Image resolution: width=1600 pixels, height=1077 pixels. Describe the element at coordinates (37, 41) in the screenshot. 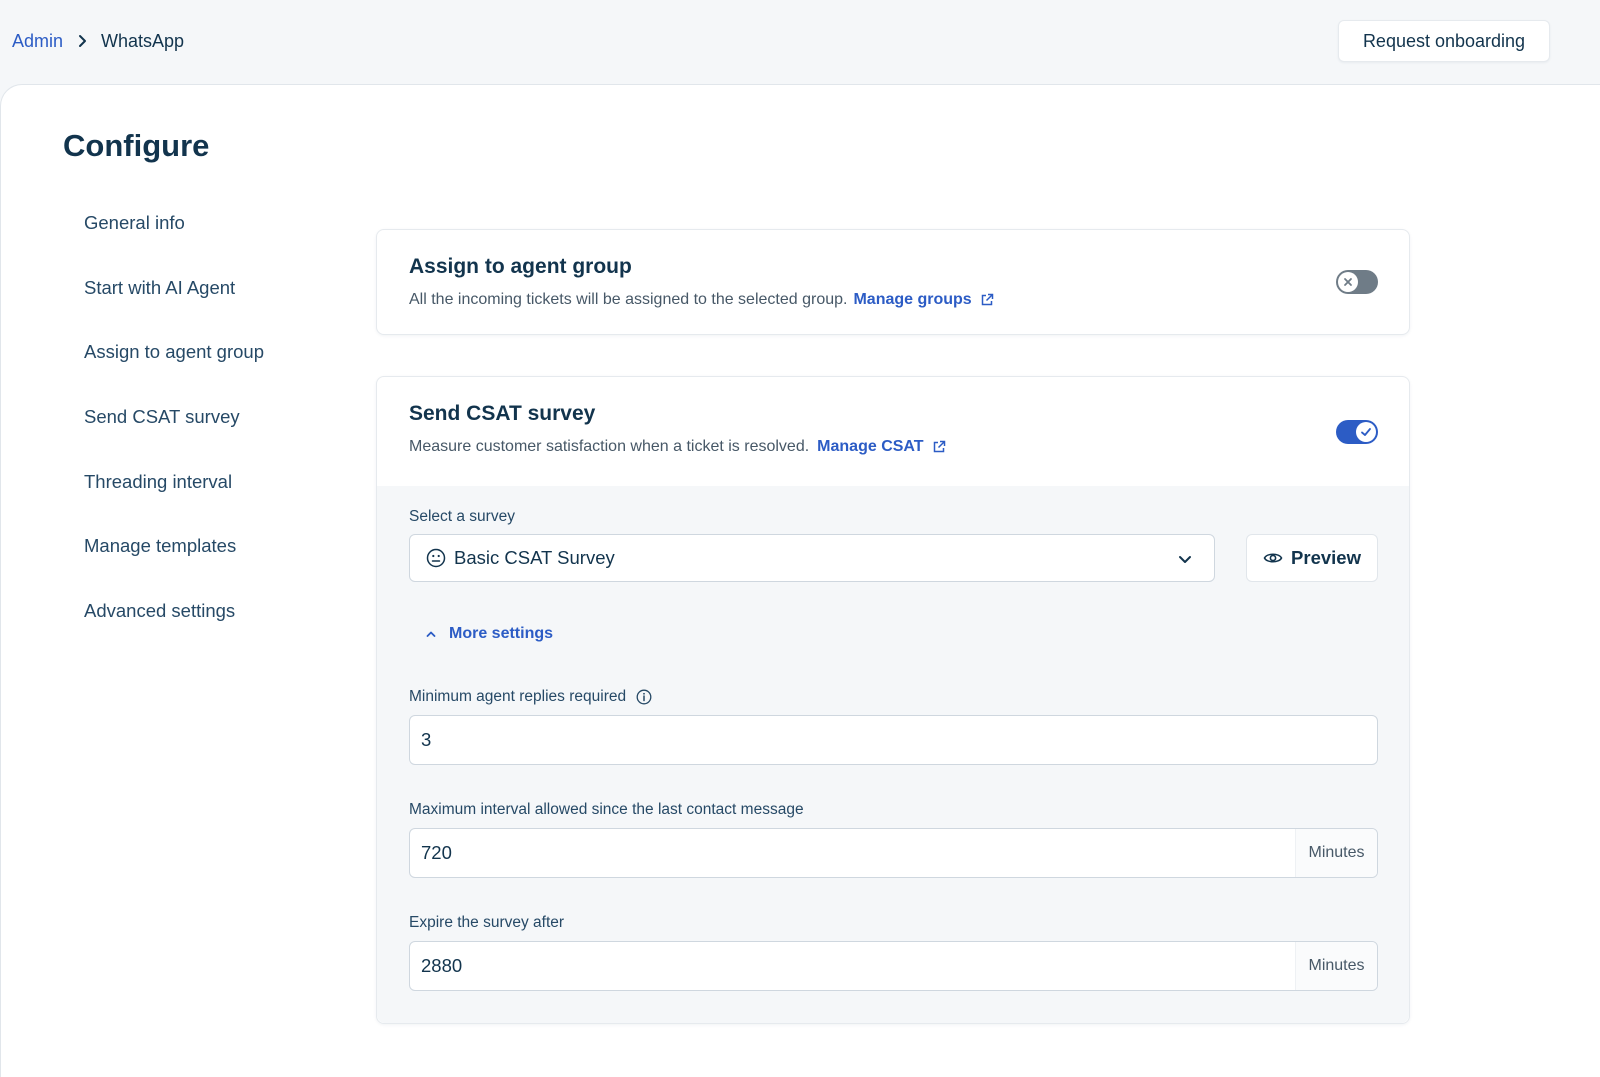

I see `breadcrumb-admin-link: Admin` at that location.